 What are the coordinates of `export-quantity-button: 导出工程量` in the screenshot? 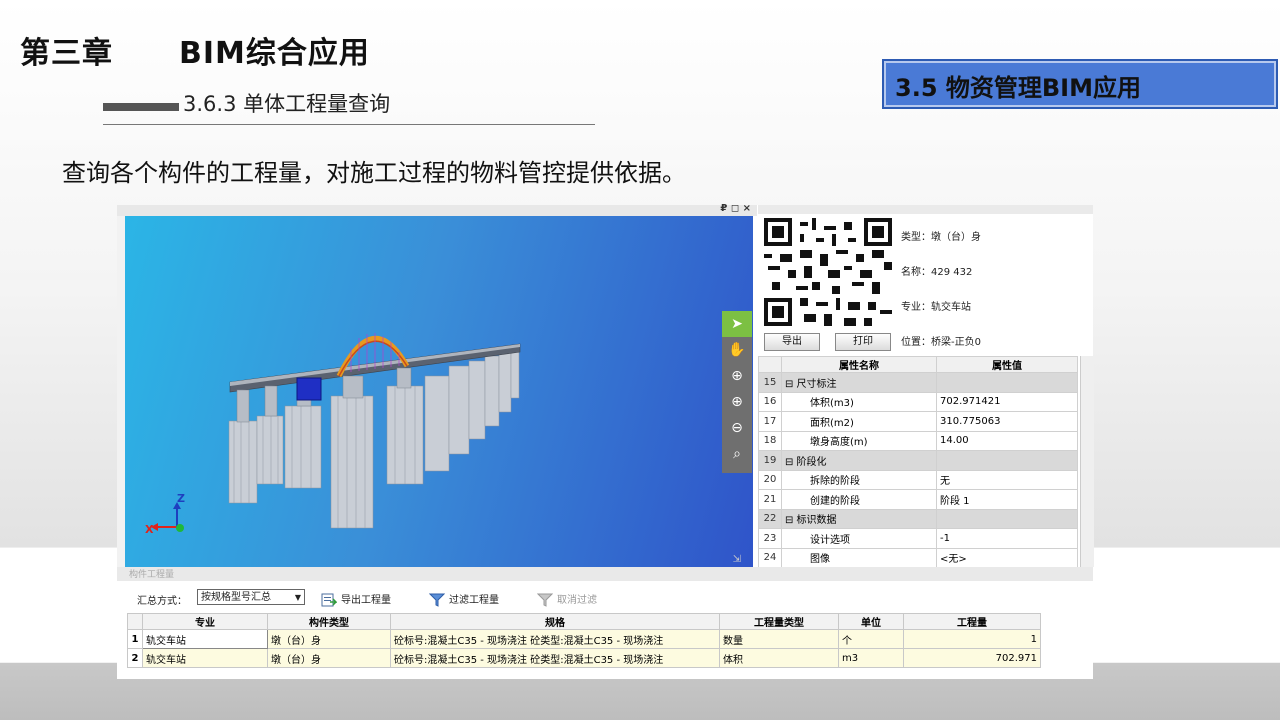 It's located at (356, 599).